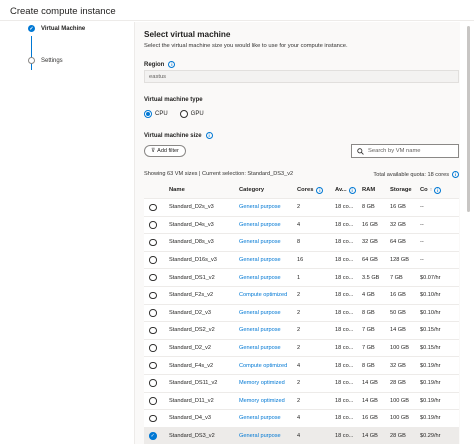  What do you see at coordinates (430, 312) in the screenshot?
I see `vm-cost: $0.10/hr` at bounding box center [430, 312].